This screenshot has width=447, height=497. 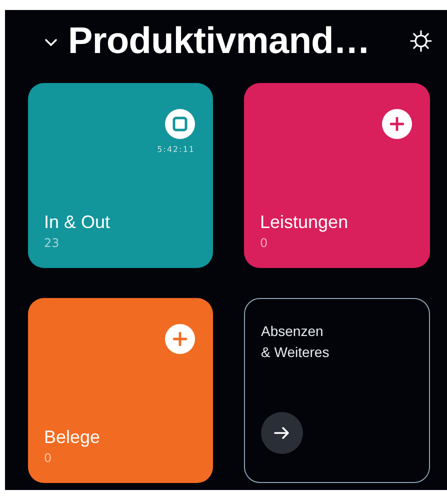 I want to click on tile-title: Belege, so click(x=73, y=437).